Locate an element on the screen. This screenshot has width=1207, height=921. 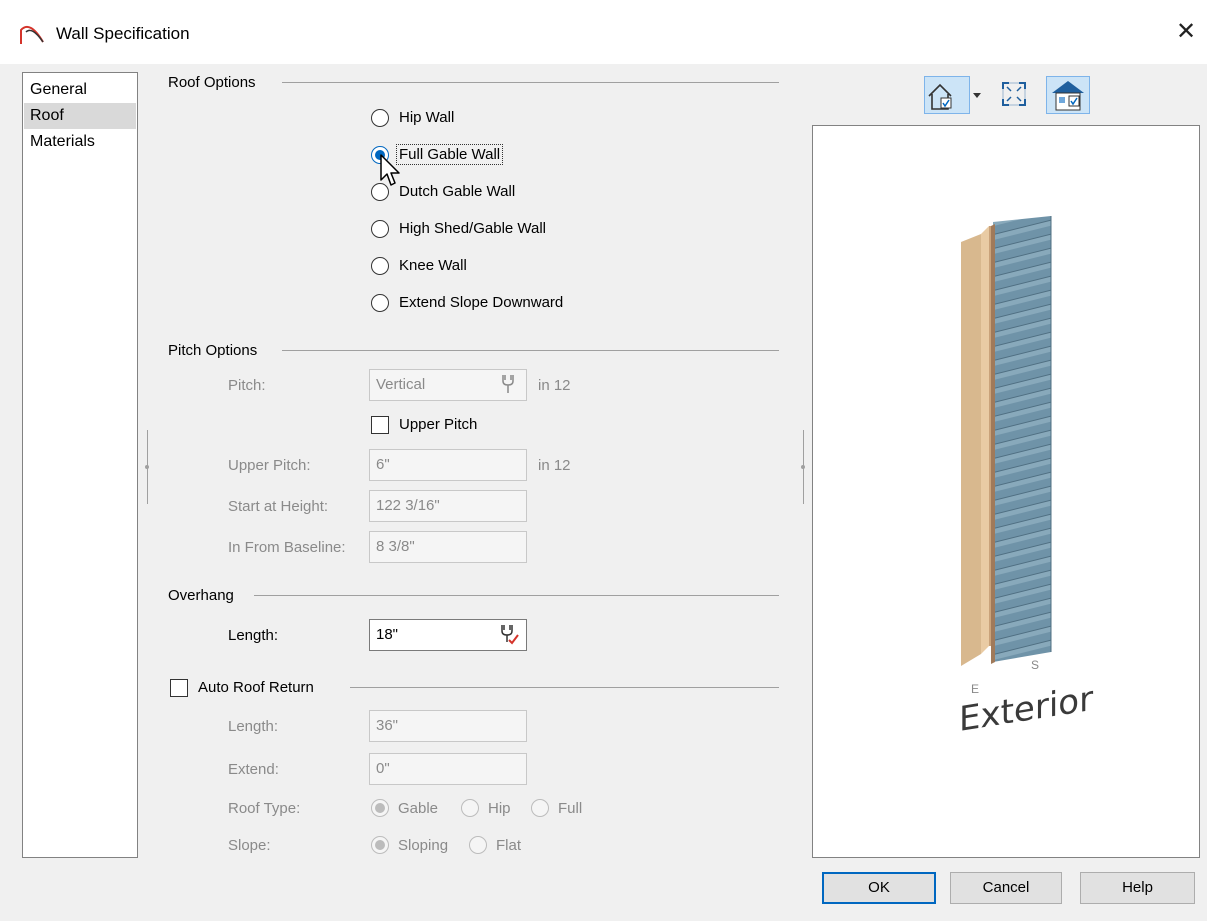
upper-pitch-checkbox-label: Upper Pitch is located at coordinates (438, 424).